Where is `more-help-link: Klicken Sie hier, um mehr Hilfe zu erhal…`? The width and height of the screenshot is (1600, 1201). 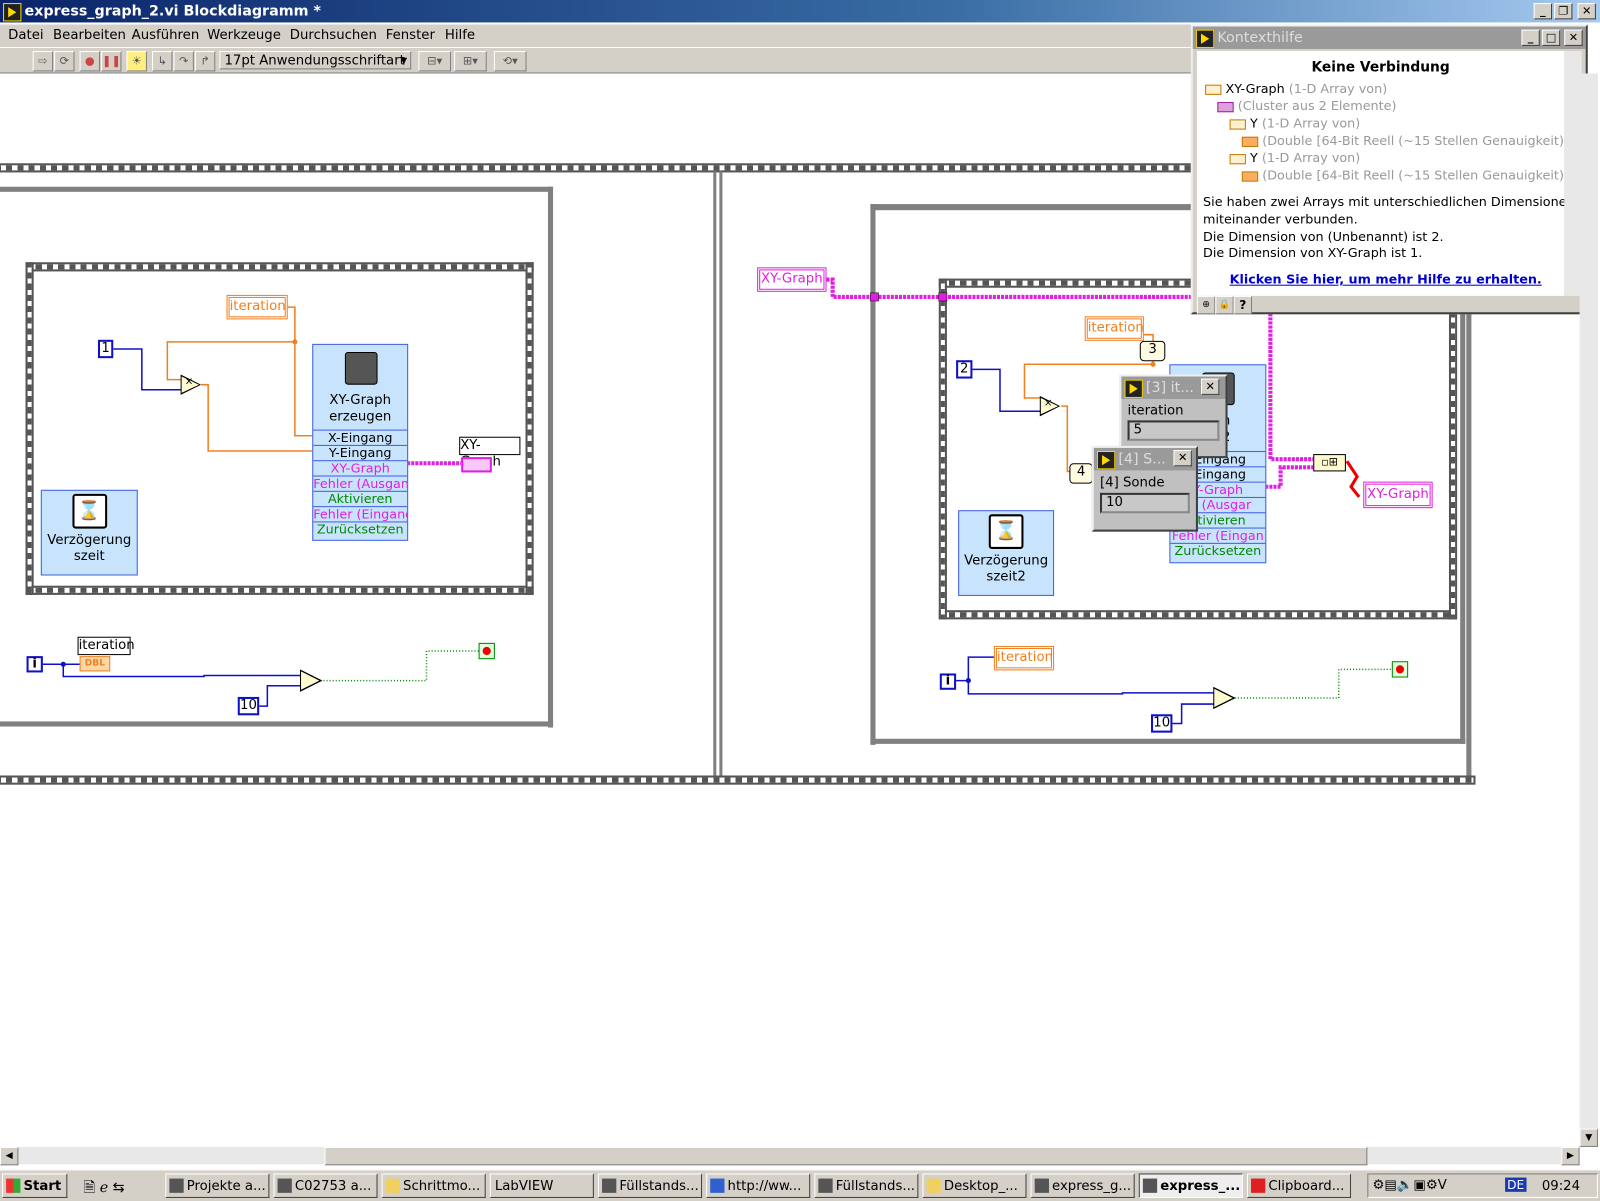
more-help-link: Klicken Sie hier, um mehr Hilfe zu erhal… is located at coordinates (1386, 278).